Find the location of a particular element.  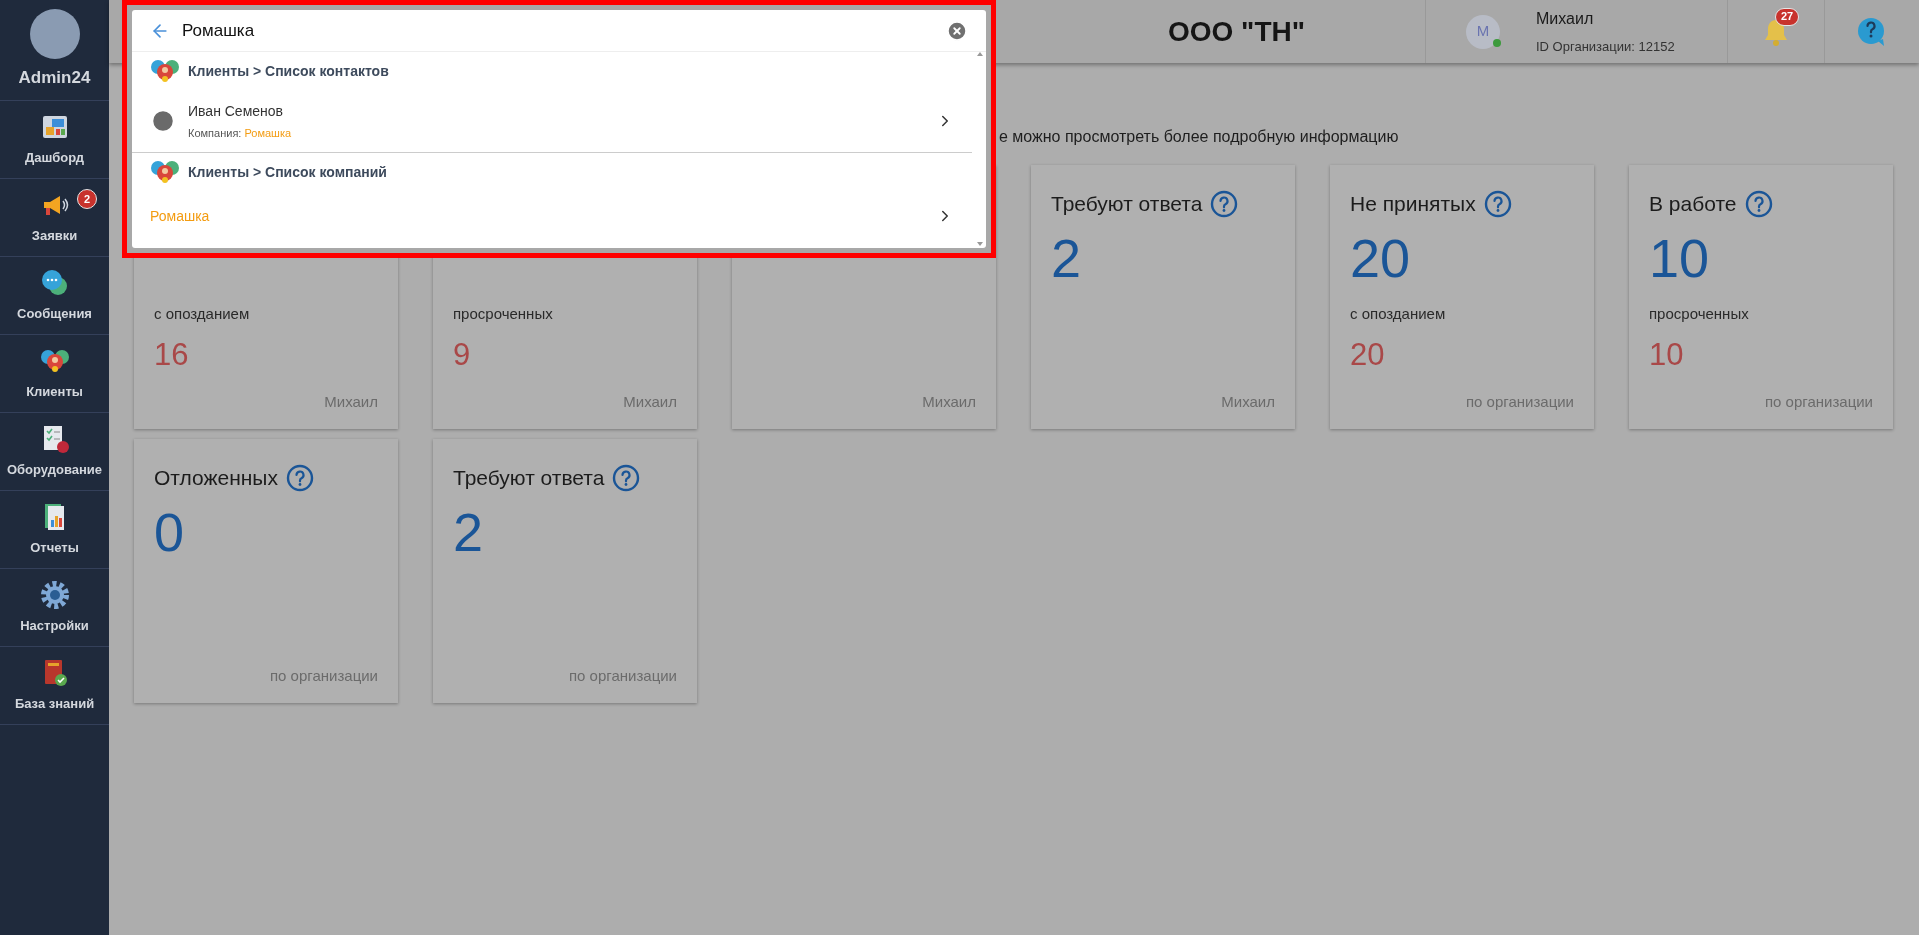

card-title: Отложенных is located at coordinates (216, 478).